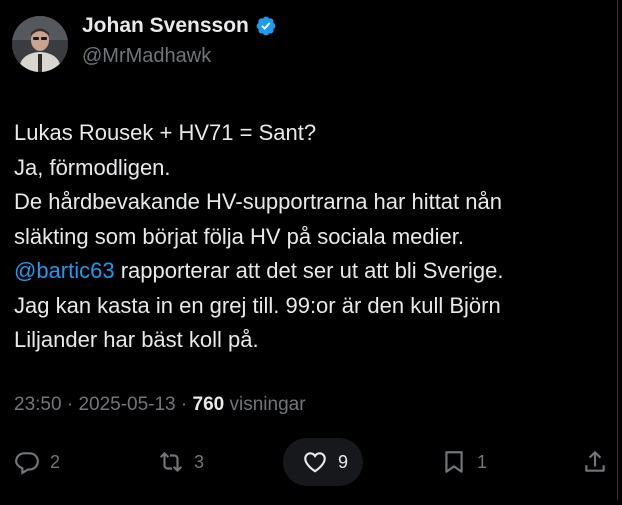 This screenshot has height=505, width=622. I want to click on reply-button: 2, so click(37, 462).